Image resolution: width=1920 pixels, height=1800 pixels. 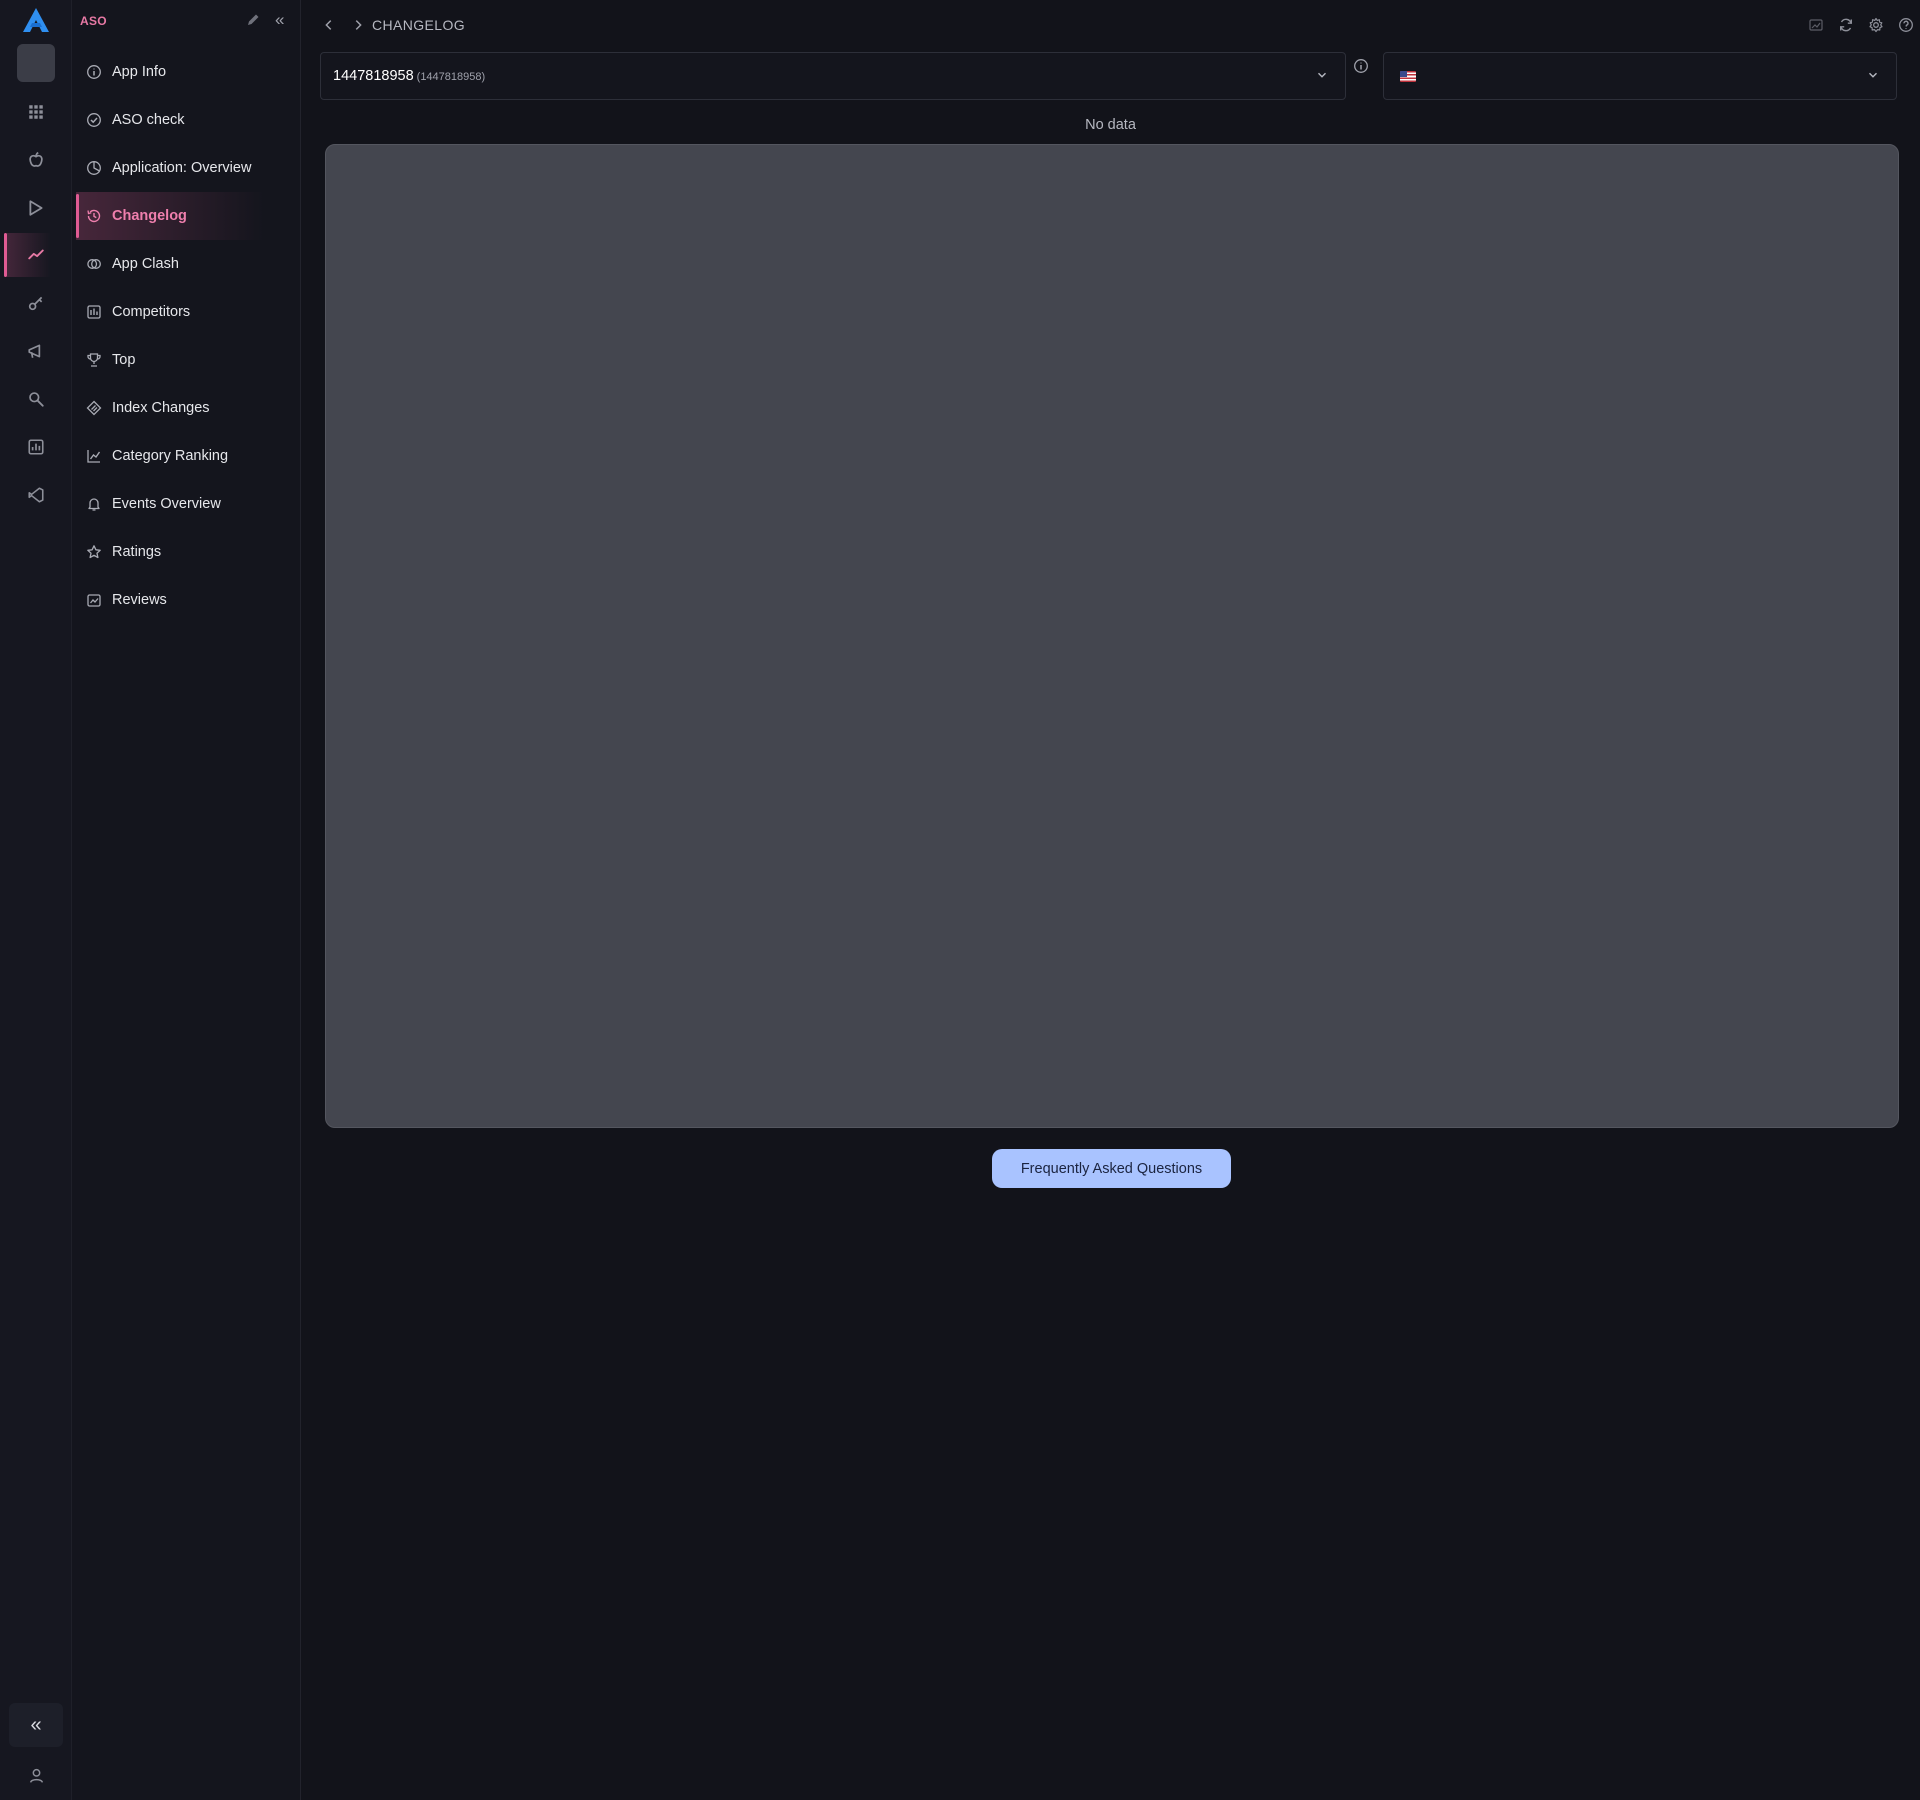 What do you see at coordinates (36, 160) in the screenshot?
I see `apple-icon` at bounding box center [36, 160].